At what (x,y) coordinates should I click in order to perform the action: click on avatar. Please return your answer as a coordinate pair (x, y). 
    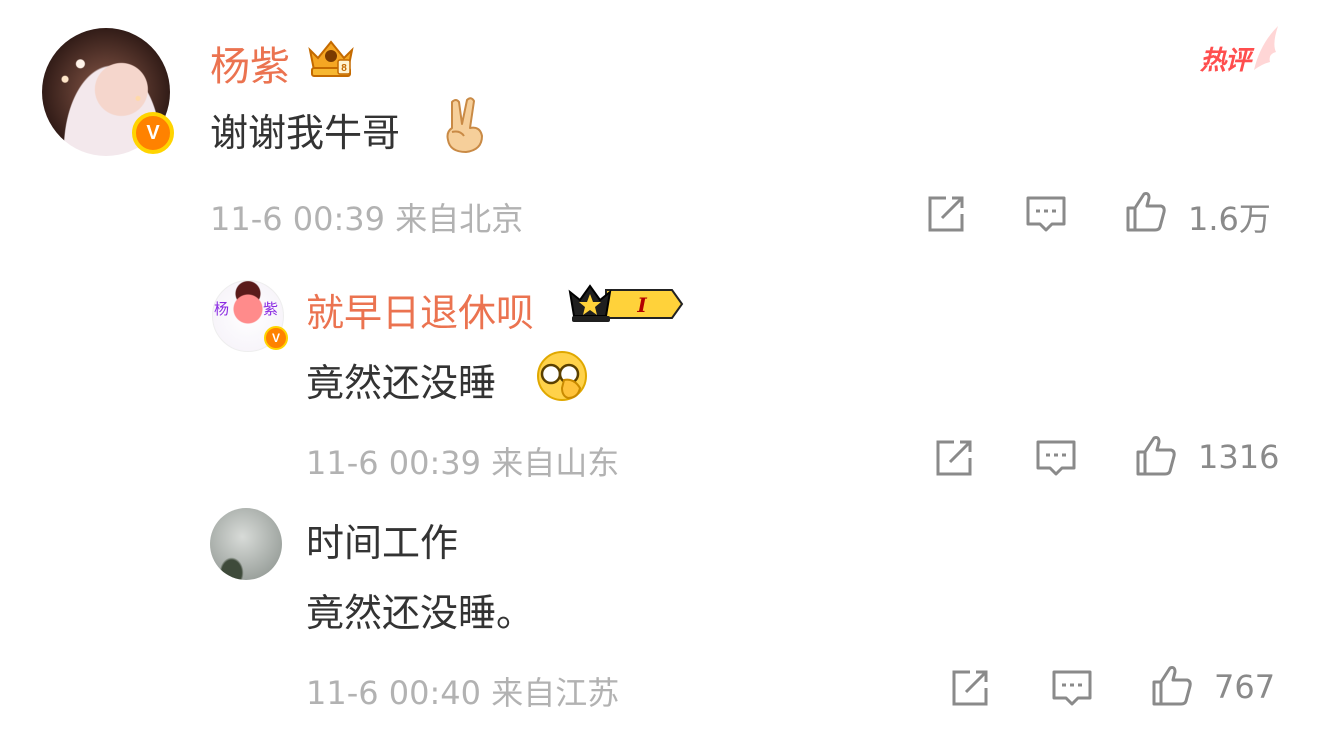
    Looking at the image, I should click on (246, 544).